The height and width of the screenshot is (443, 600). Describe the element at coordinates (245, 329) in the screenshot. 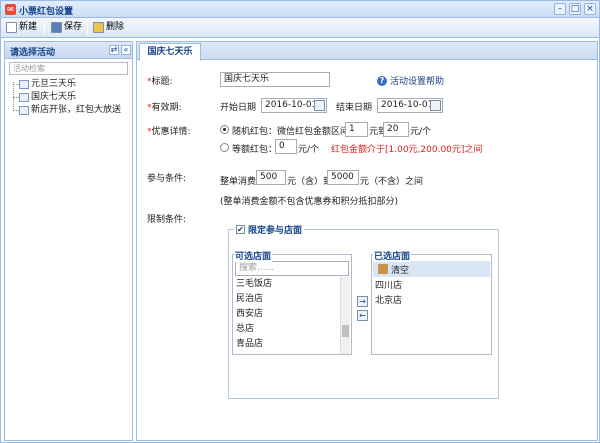

I see `list-item: 总店` at that location.